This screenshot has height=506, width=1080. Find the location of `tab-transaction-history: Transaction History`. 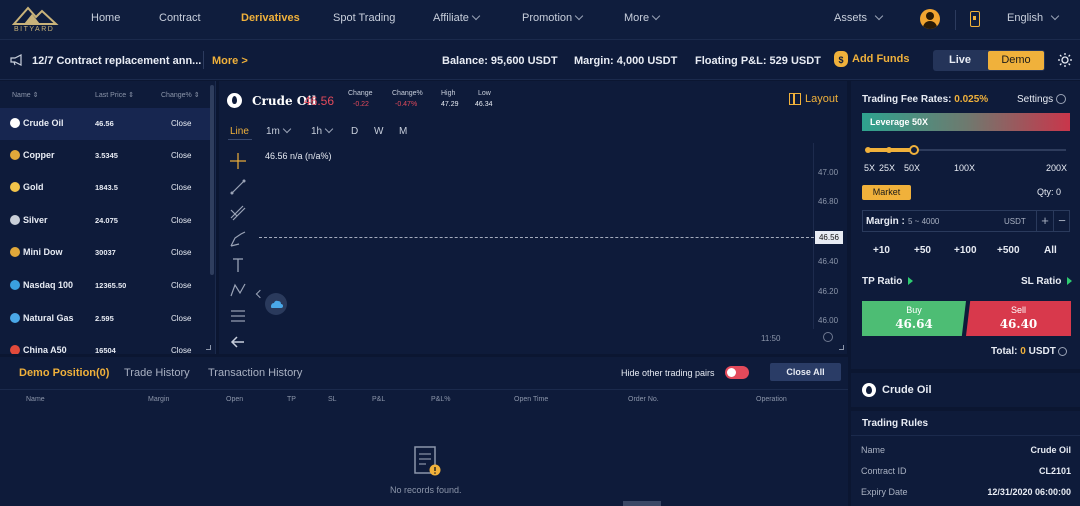

tab-transaction-history: Transaction History is located at coordinates (255, 373).